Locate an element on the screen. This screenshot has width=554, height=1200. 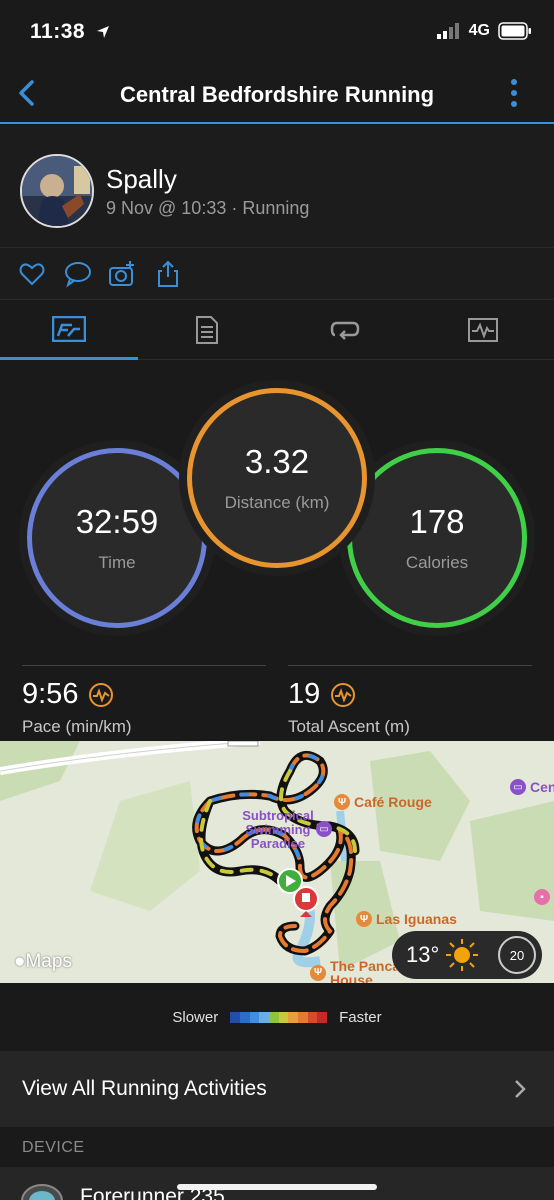
stats-icon is located at coordinates (69, 328).